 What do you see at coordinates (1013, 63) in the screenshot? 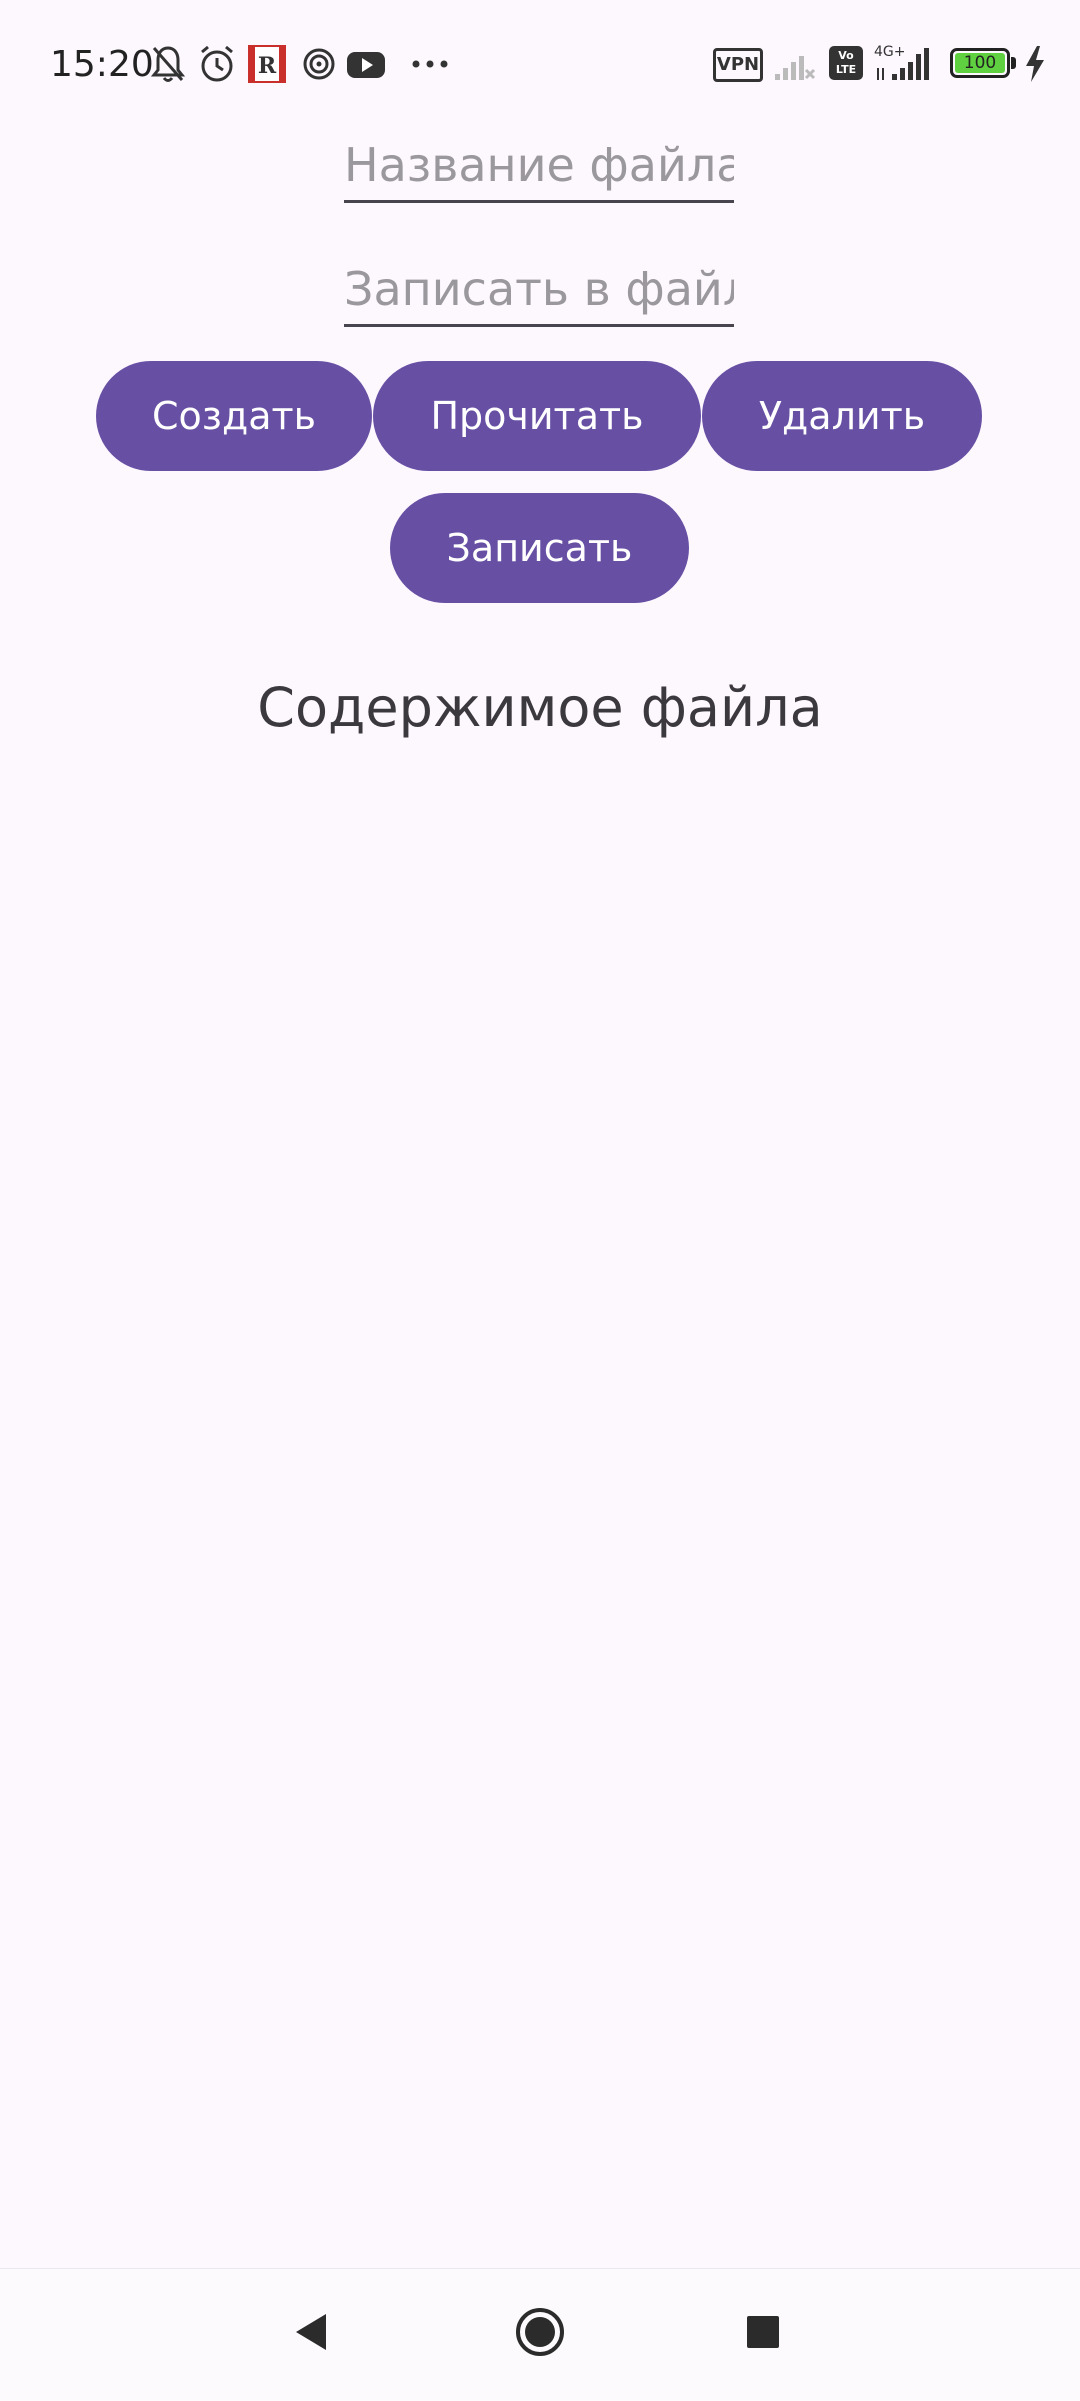
I see `battery-tip` at bounding box center [1013, 63].